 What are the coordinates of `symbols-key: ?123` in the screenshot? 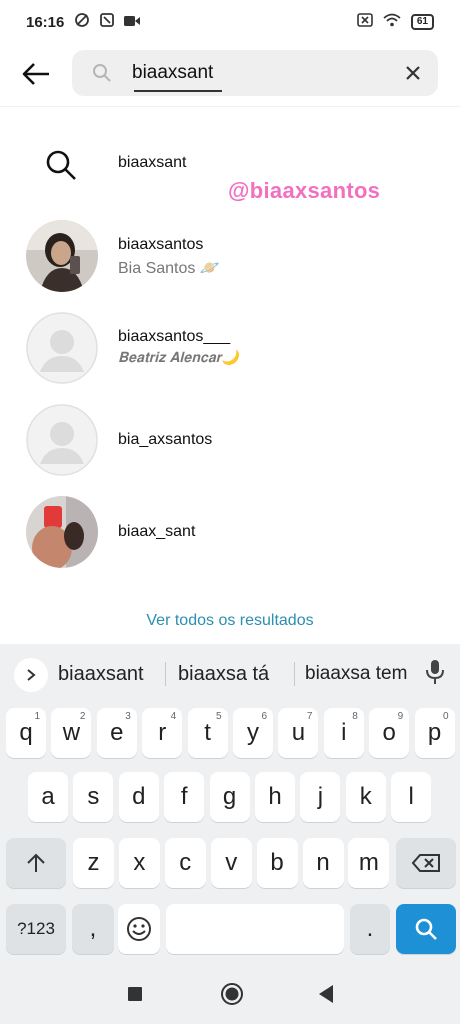 It's located at (36, 929).